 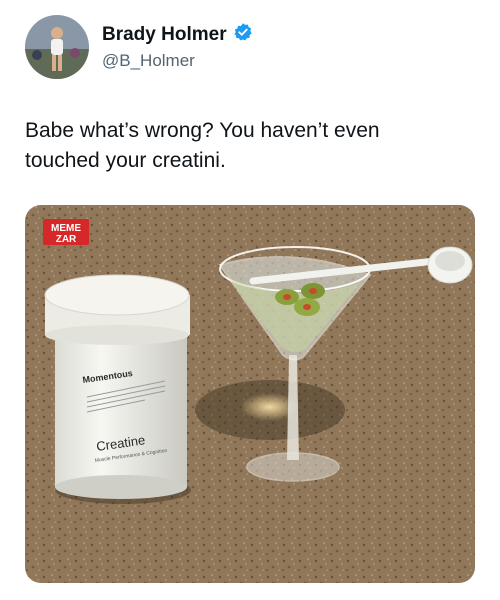 What do you see at coordinates (202, 130) in the screenshot?
I see `tweet-text-line-1: Babe what’s wrong? You haven’t even` at bounding box center [202, 130].